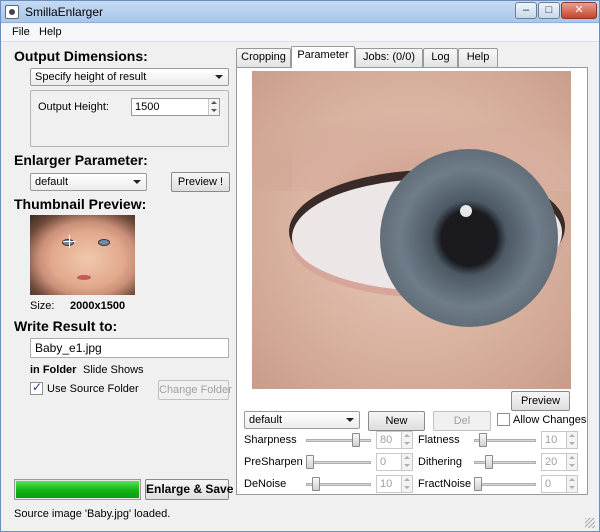  I want to click on preview-button: Preview, so click(540, 401).